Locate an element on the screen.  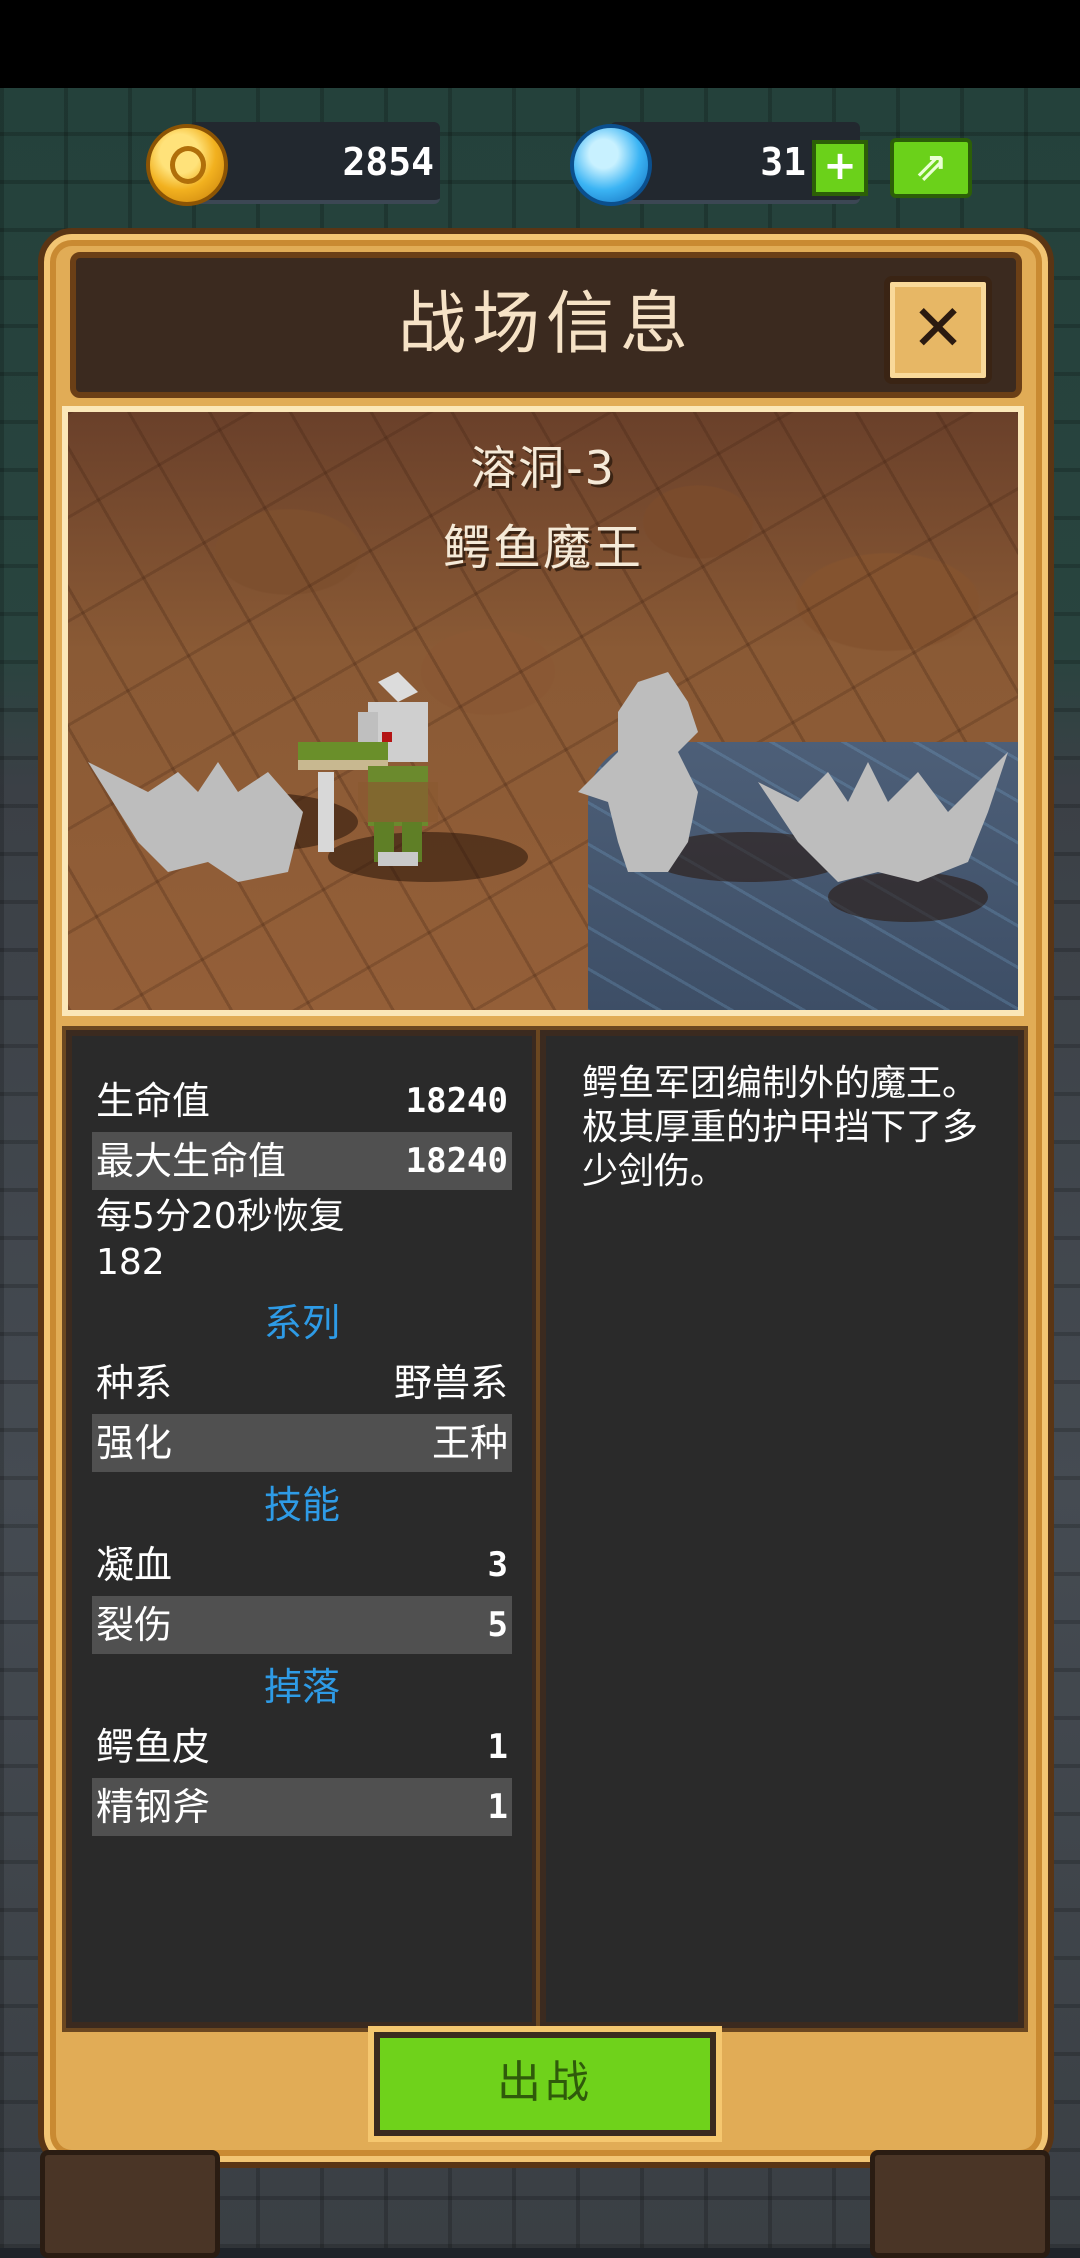
dialog-title-bar: 战场信息 is located at coordinates (546, 325).